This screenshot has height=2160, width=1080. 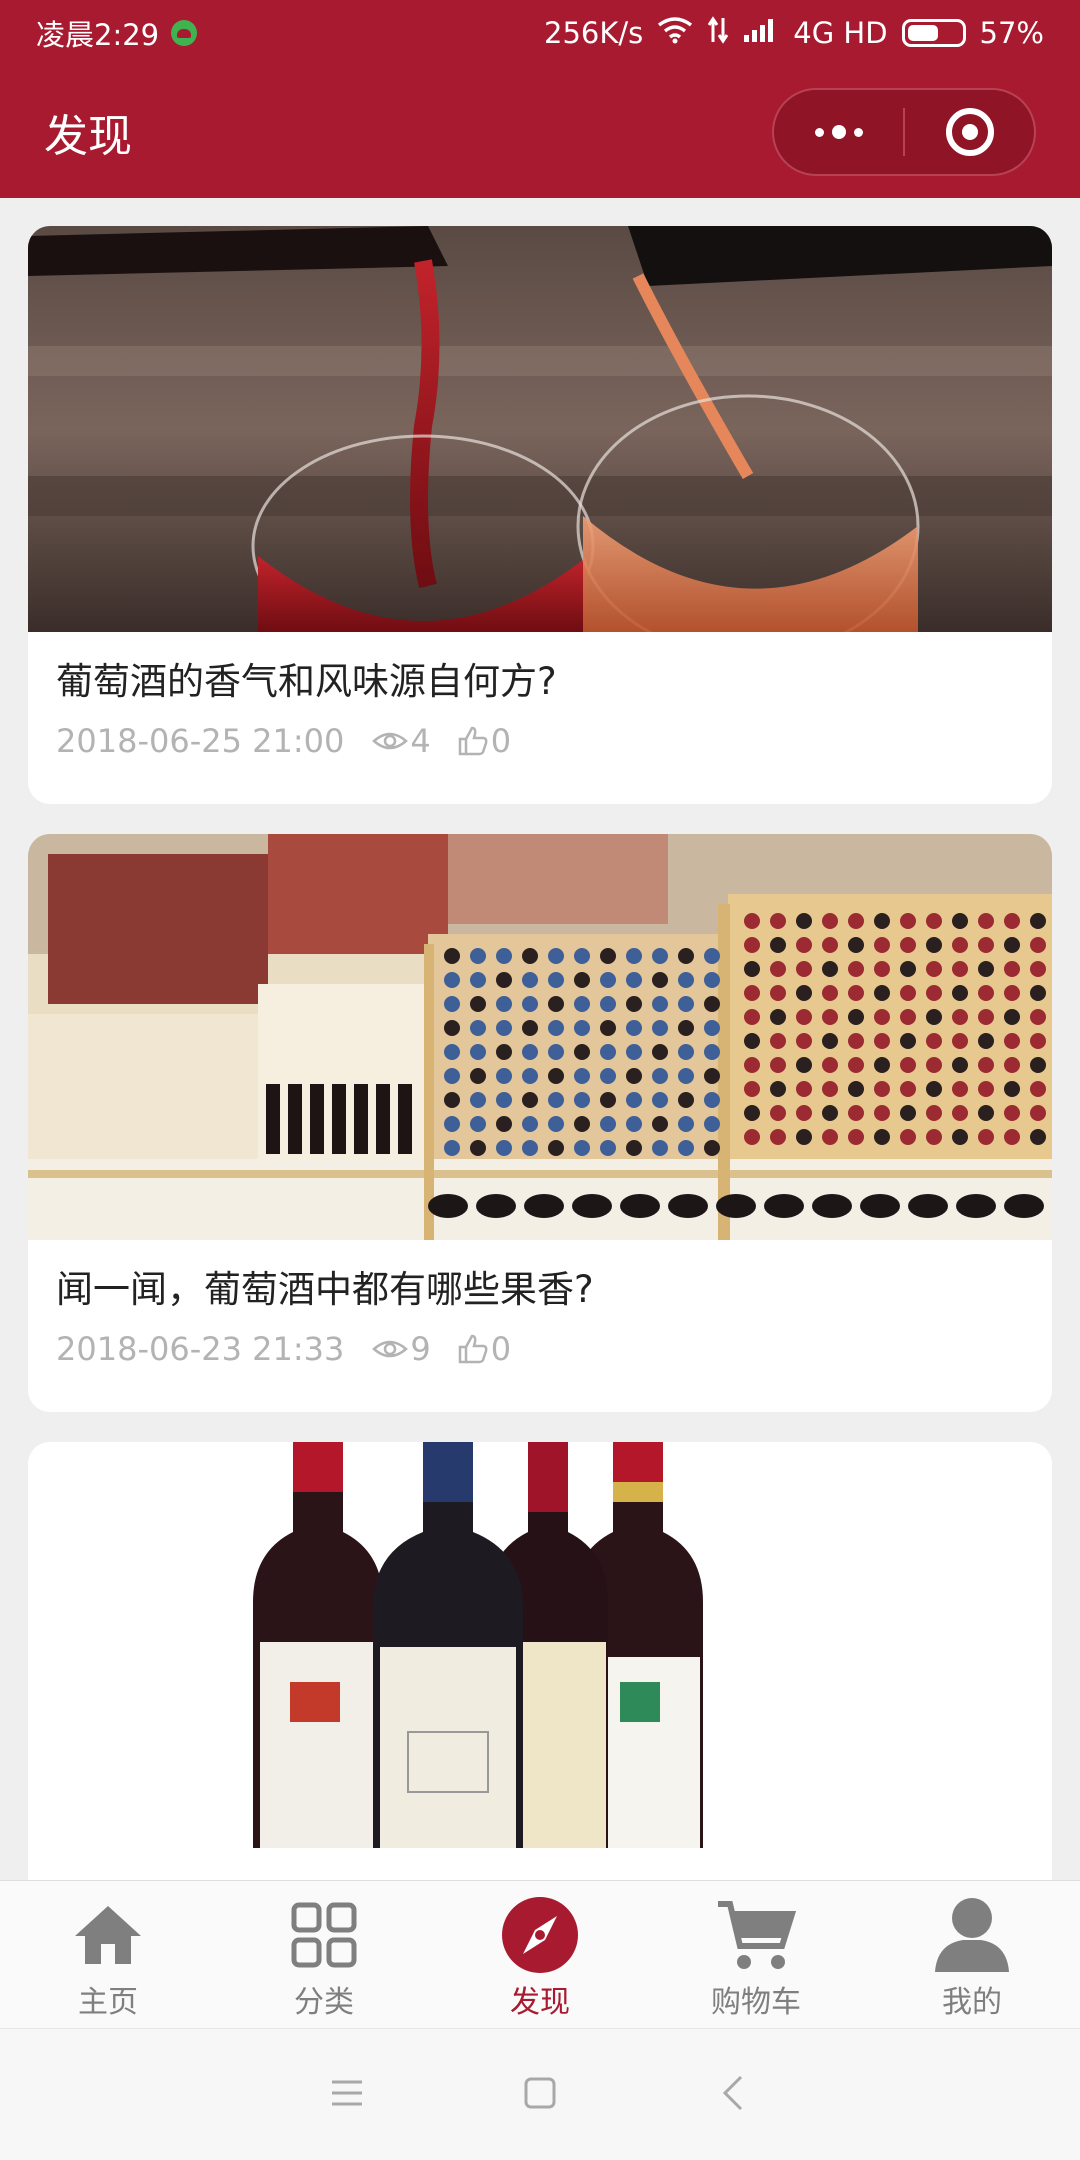 I want to click on status-right: 256K/s 4G HD 57%, so click(x=794, y=33).